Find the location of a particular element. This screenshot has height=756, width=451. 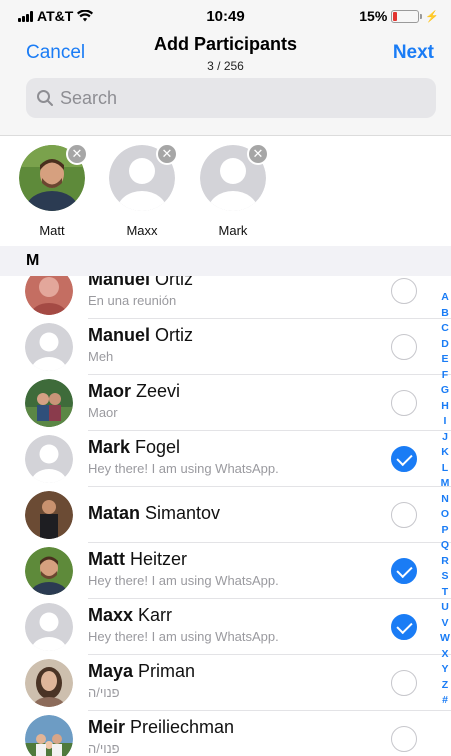

contact-status: En una reunión is located at coordinates (132, 300).